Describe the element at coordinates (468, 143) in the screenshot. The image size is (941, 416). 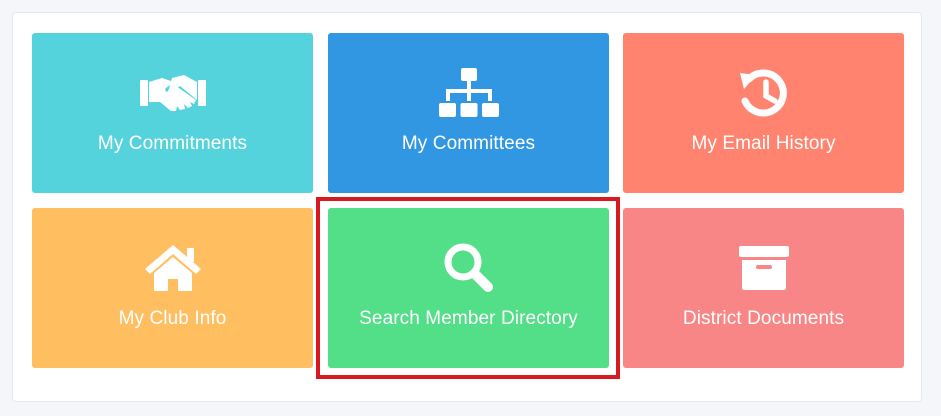
I see `tile-label: My Committees` at that location.